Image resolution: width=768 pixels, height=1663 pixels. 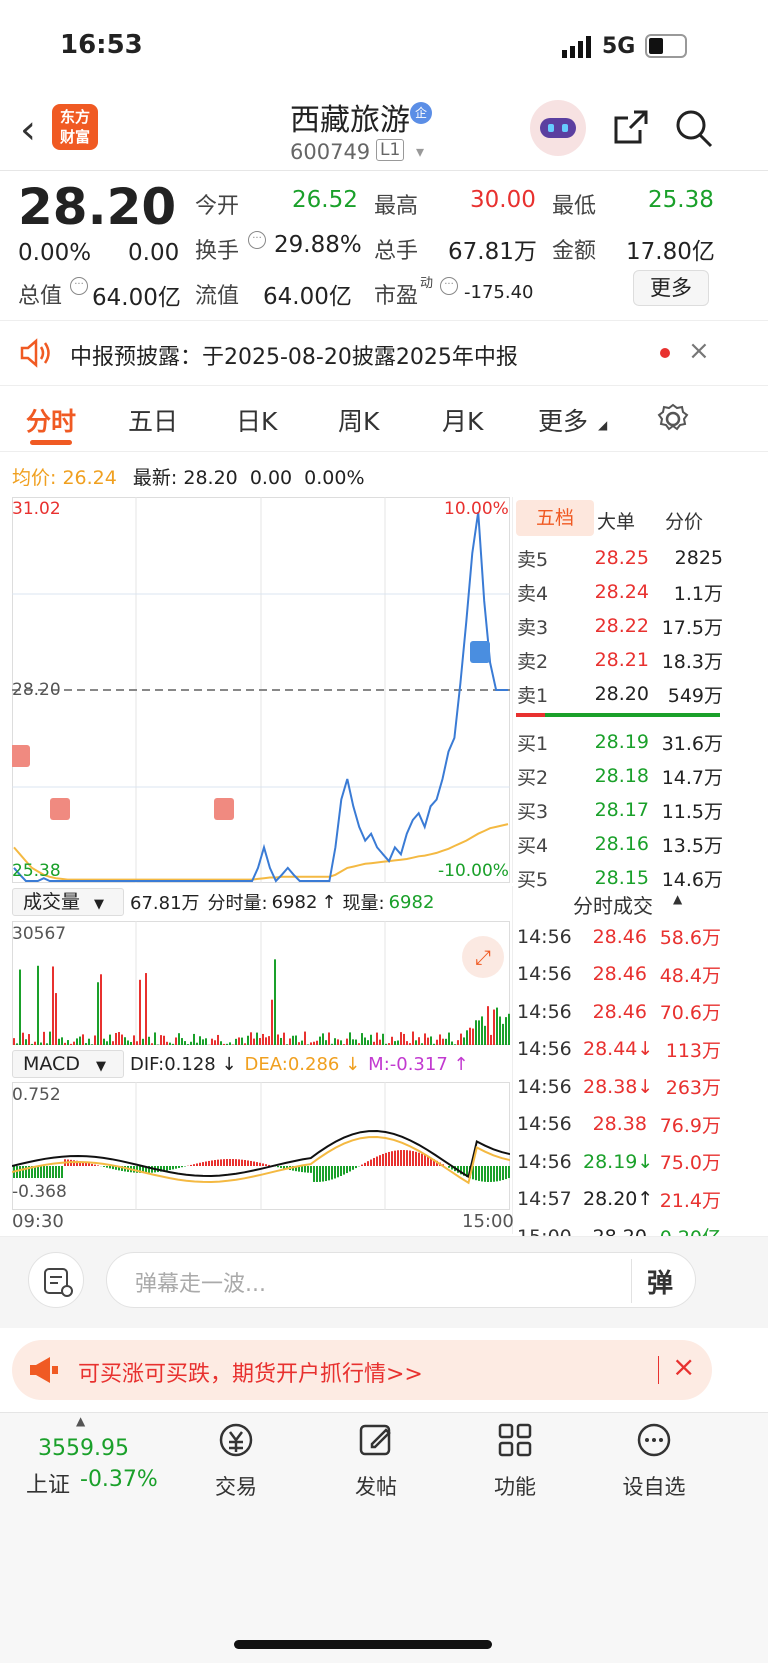 I want to click on tick-price: 28.46, so click(x=619, y=1011).